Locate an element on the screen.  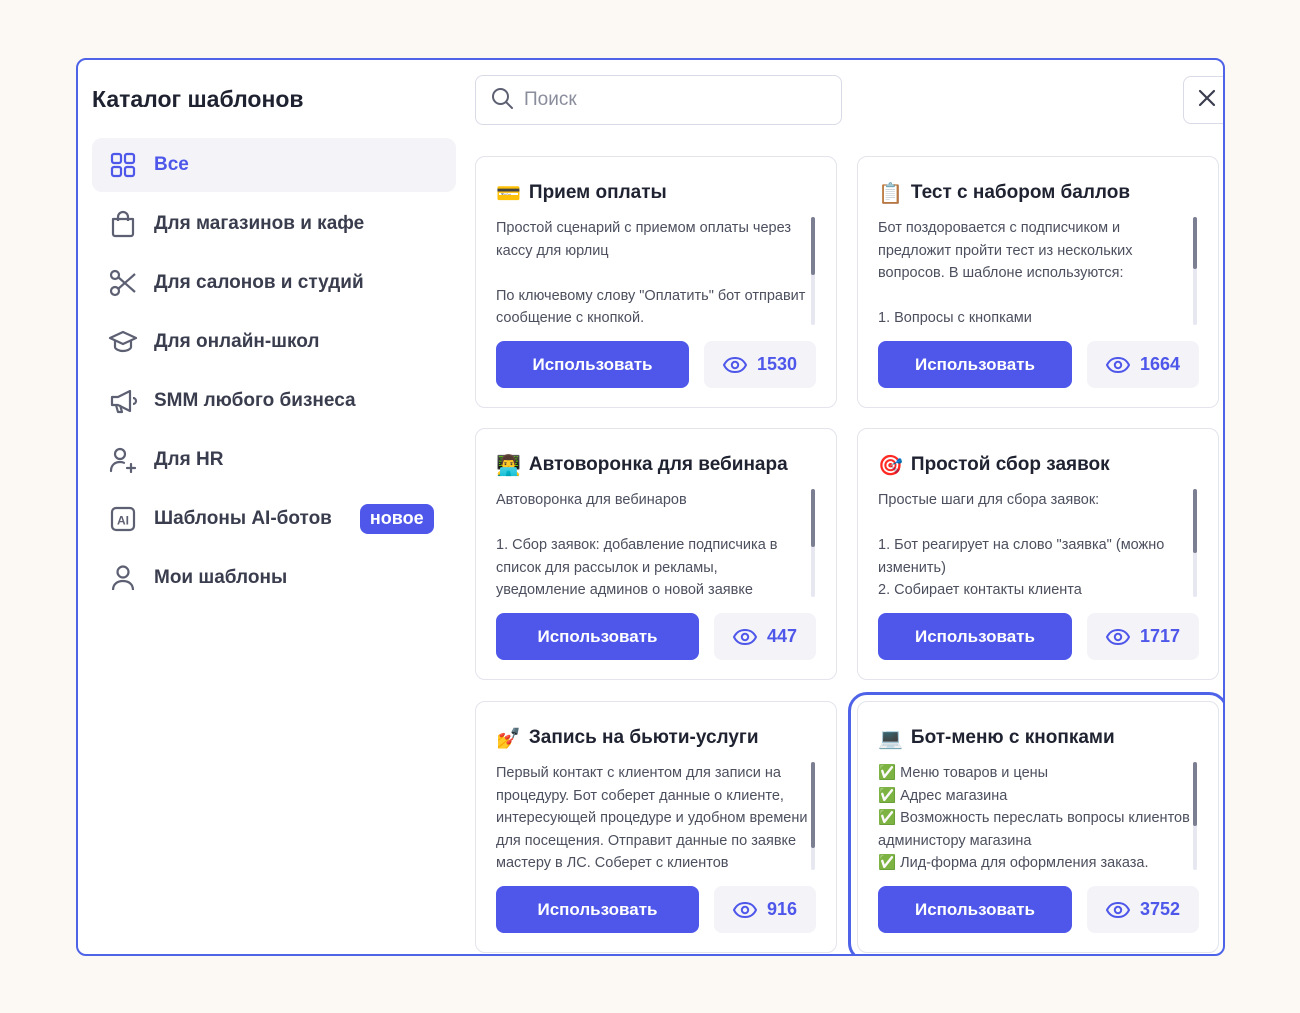
category-smm: SMM любого бизнеса is located at coordinates (274, 401).